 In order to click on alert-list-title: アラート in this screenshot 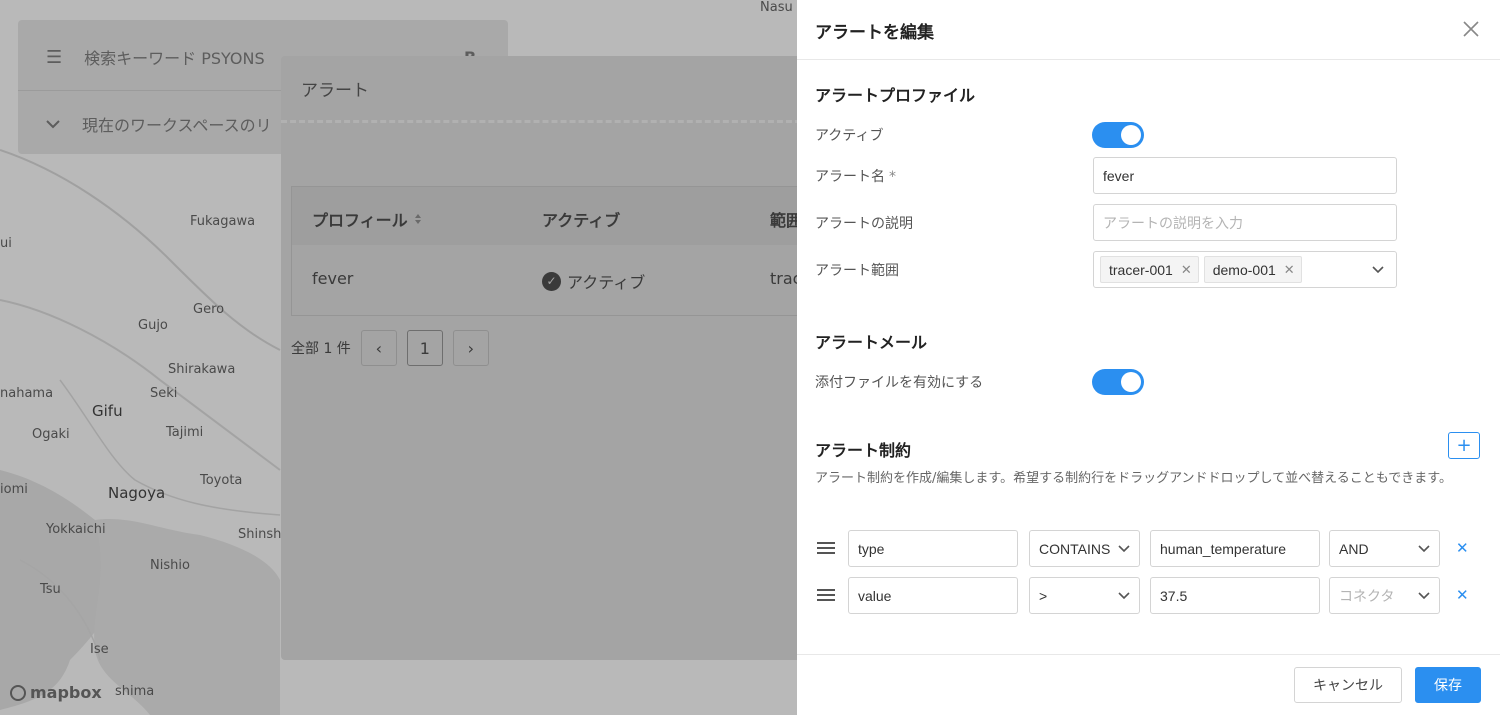, I will do `click(335, 91)`.